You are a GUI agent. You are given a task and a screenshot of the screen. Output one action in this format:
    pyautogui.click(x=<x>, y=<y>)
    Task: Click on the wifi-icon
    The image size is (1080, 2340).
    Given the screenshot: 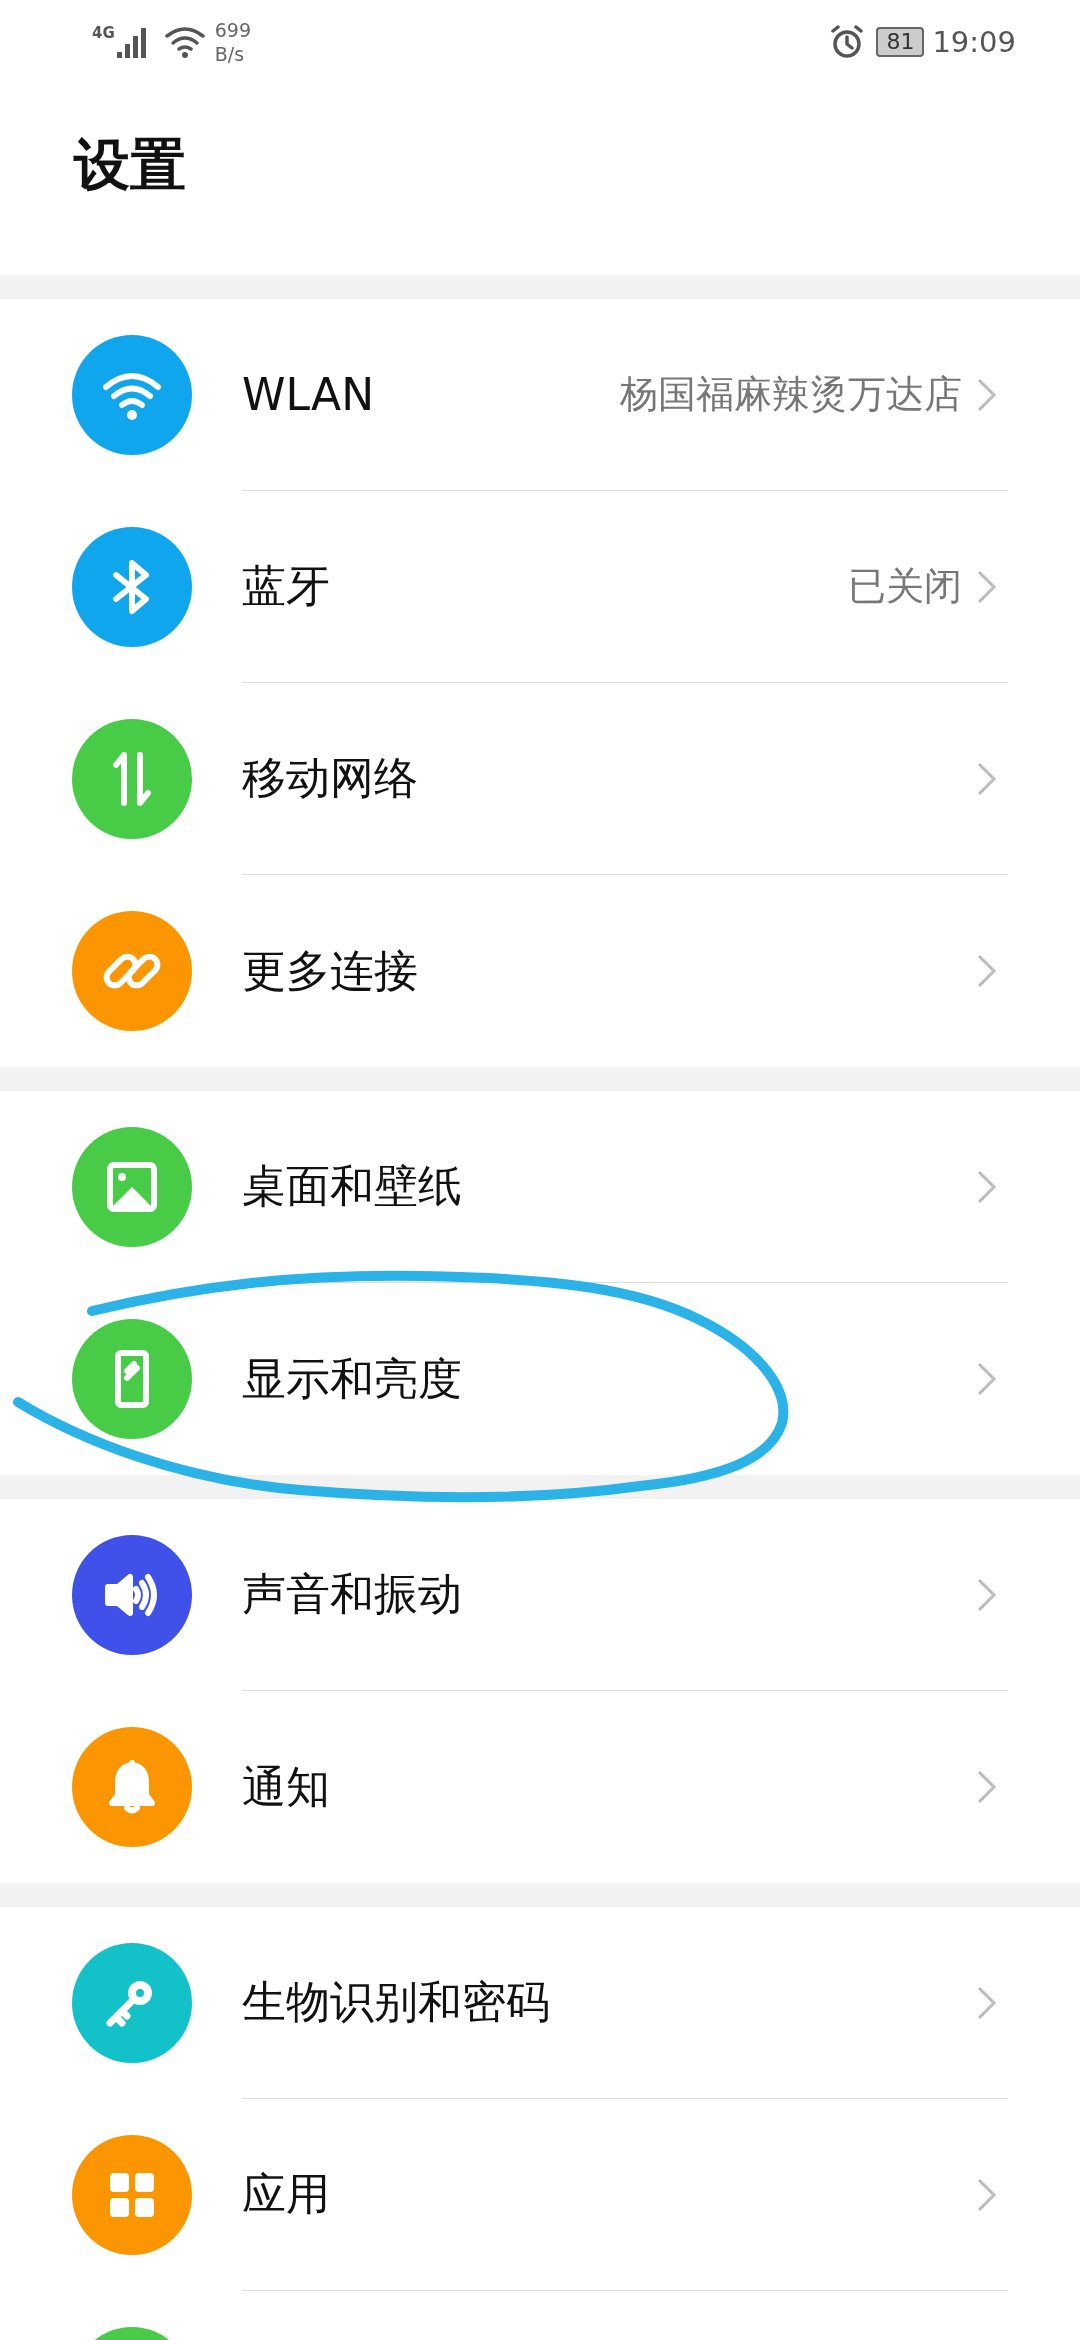 What is the action you would take?
    pyautogui.click(x=184, y=42)
    